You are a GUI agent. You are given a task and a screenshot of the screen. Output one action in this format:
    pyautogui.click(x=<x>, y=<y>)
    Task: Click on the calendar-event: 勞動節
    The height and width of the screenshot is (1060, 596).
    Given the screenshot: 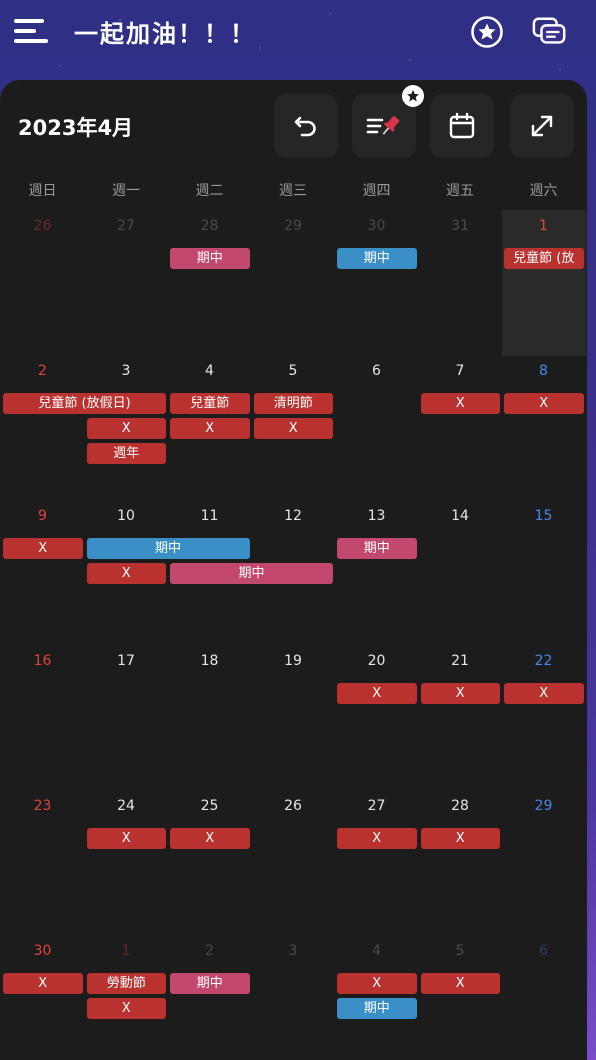 What is the action you would take?
    pyautogui.click(x=126, y=983)
    